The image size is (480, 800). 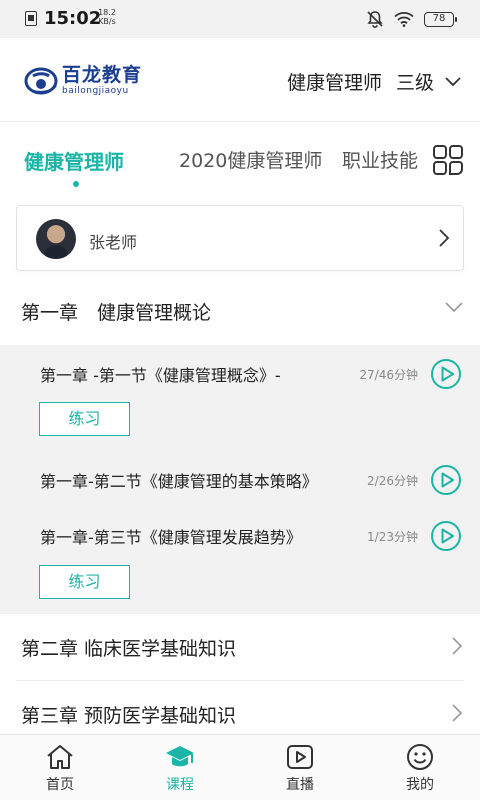 I want to click on teacher-card: 张老师, so click(x=240, y=238).